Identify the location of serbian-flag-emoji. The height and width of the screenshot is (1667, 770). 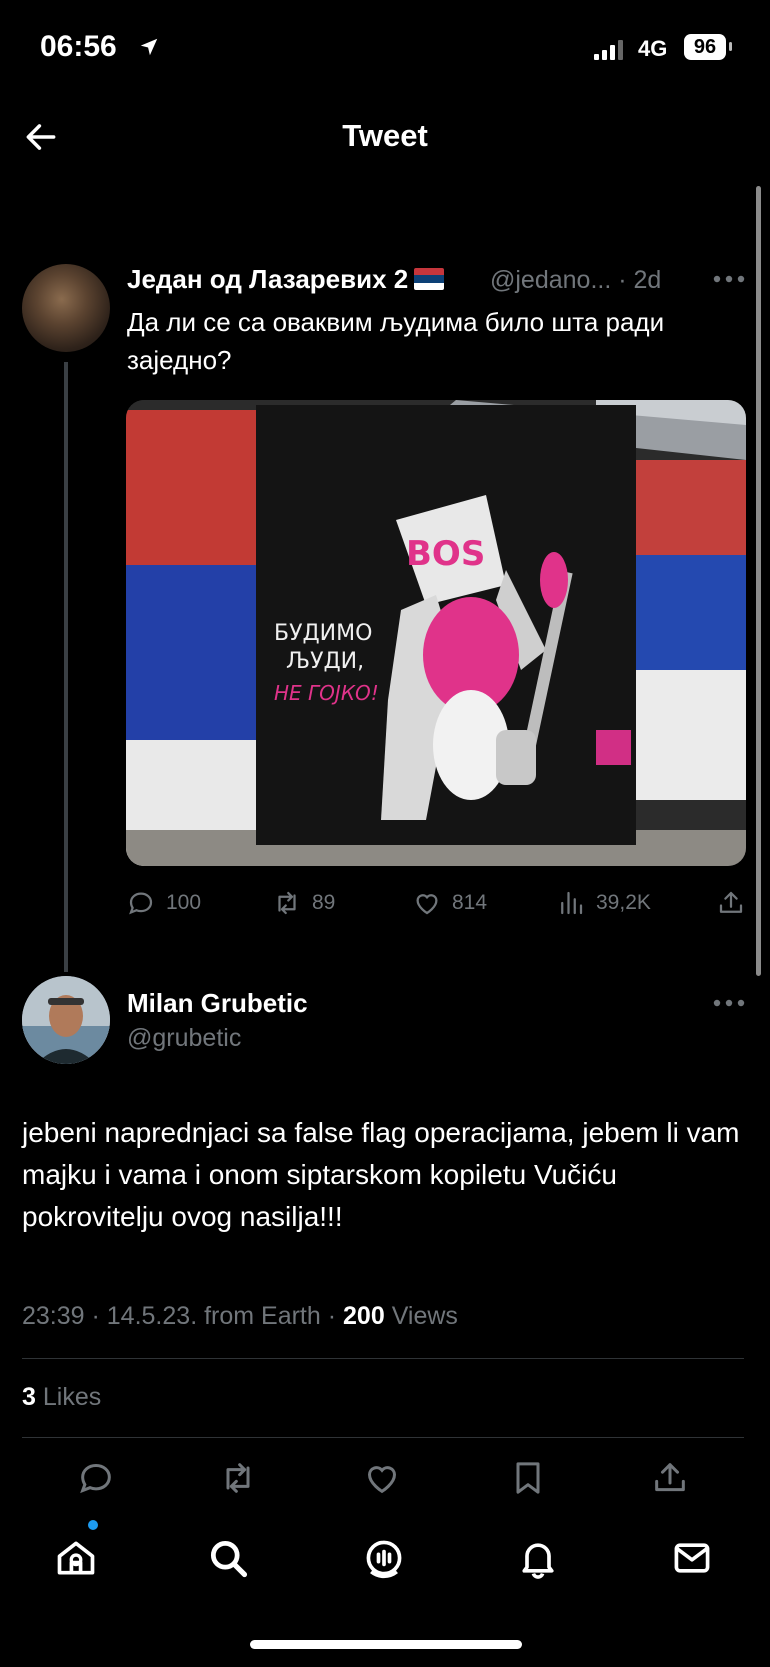
(429, 279).